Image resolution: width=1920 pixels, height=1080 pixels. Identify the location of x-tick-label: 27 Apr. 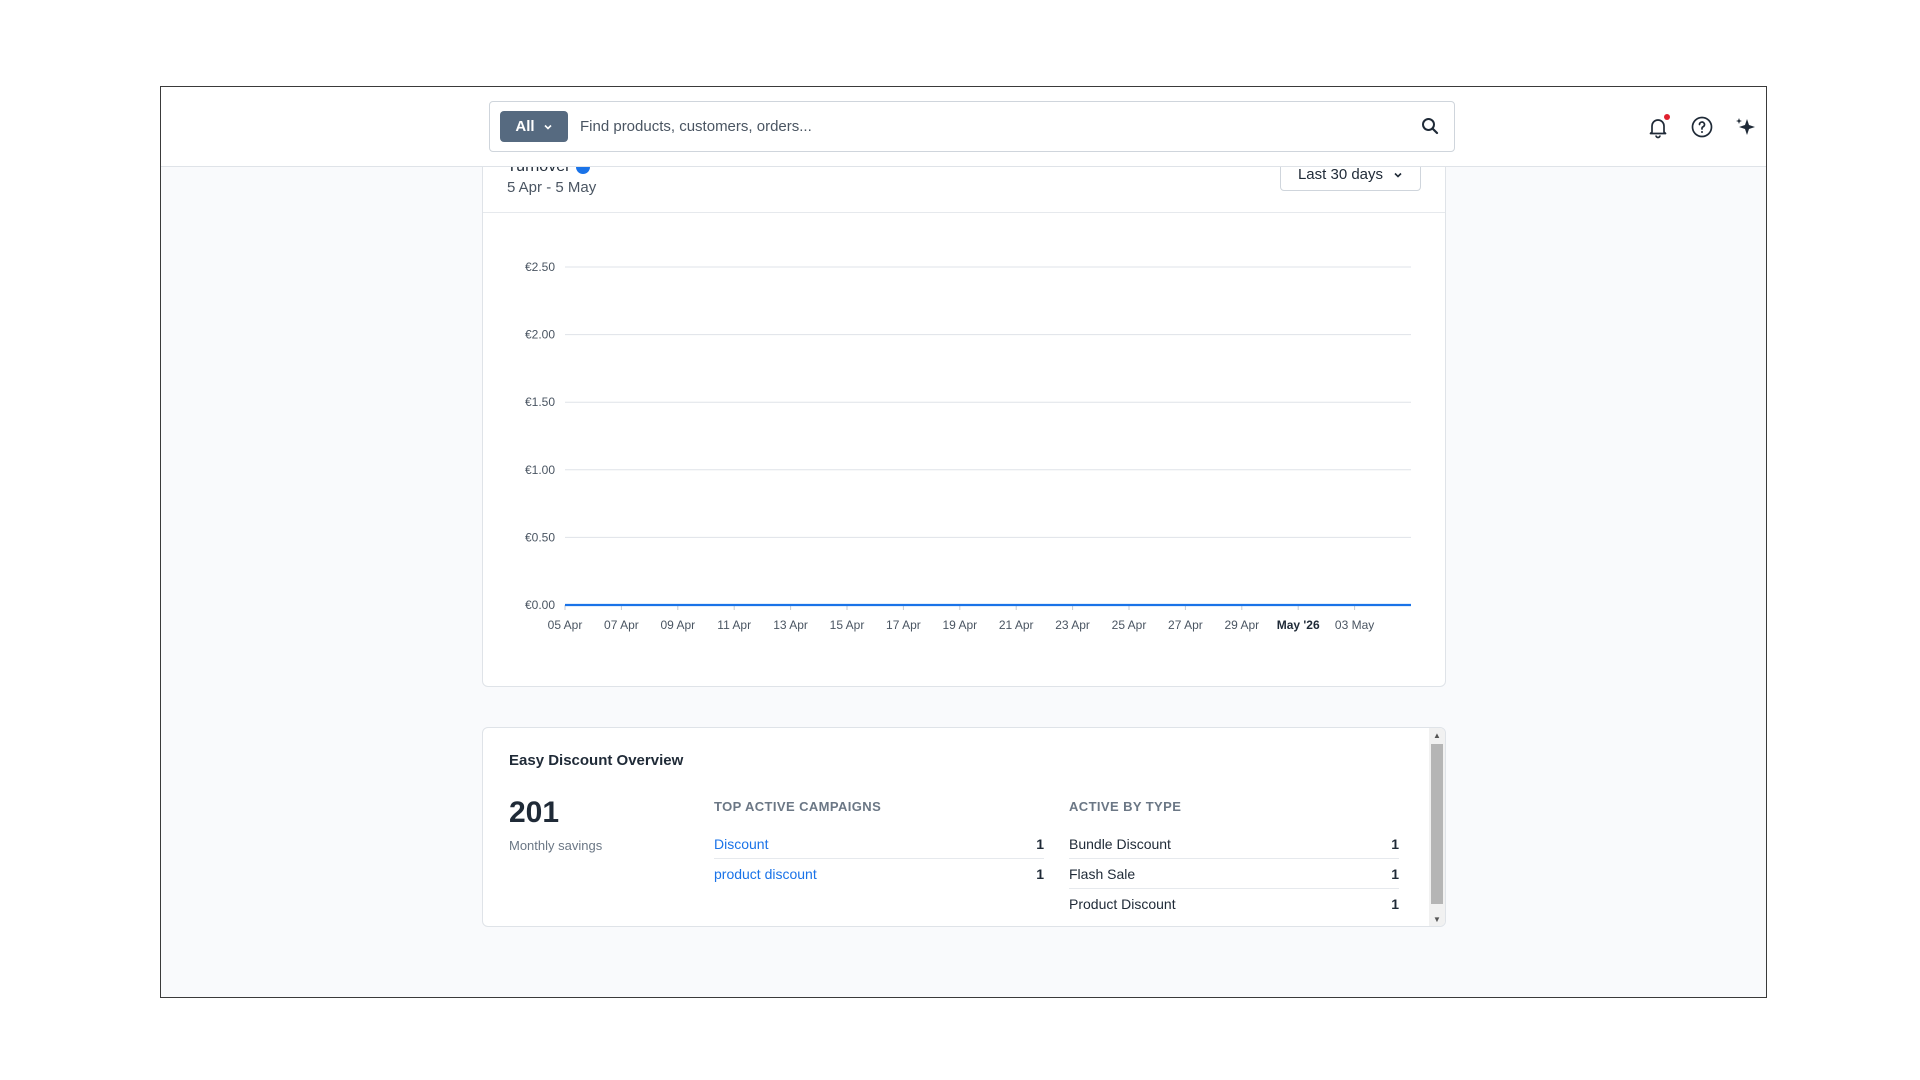
(1185, 625).